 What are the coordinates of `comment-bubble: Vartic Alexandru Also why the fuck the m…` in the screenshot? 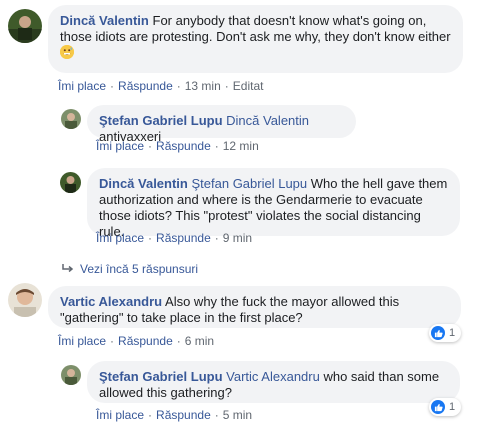 It's located at (254, 307).